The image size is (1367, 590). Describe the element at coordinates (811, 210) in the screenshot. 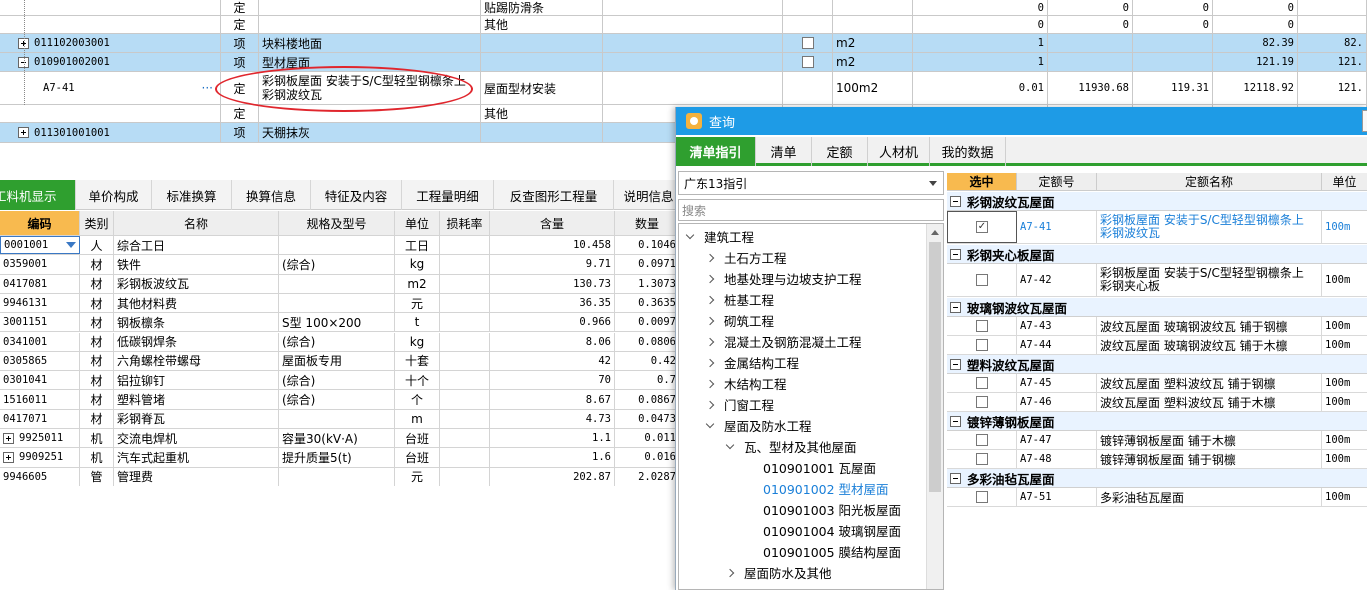

I see `search-input: 搜索` at that location.